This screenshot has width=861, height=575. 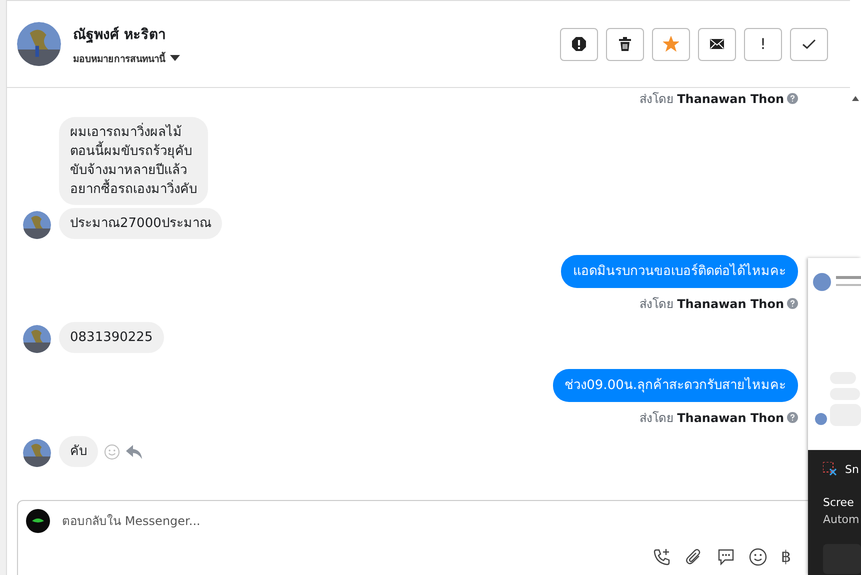 What do you see at coordinates (175, 58) in the screenshot?
I see `caret-icon` at bounding box center [175, 58].